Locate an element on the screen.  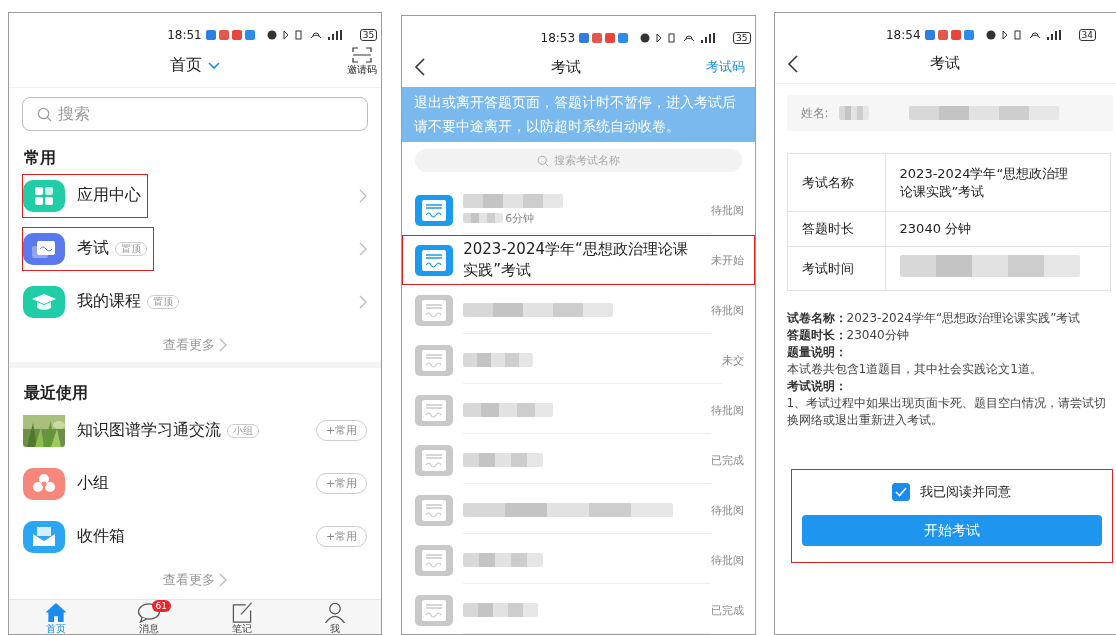
exam-title: 2023-2024学年“思想政治理论课实践”考试 is located at coordinates (576, 259).